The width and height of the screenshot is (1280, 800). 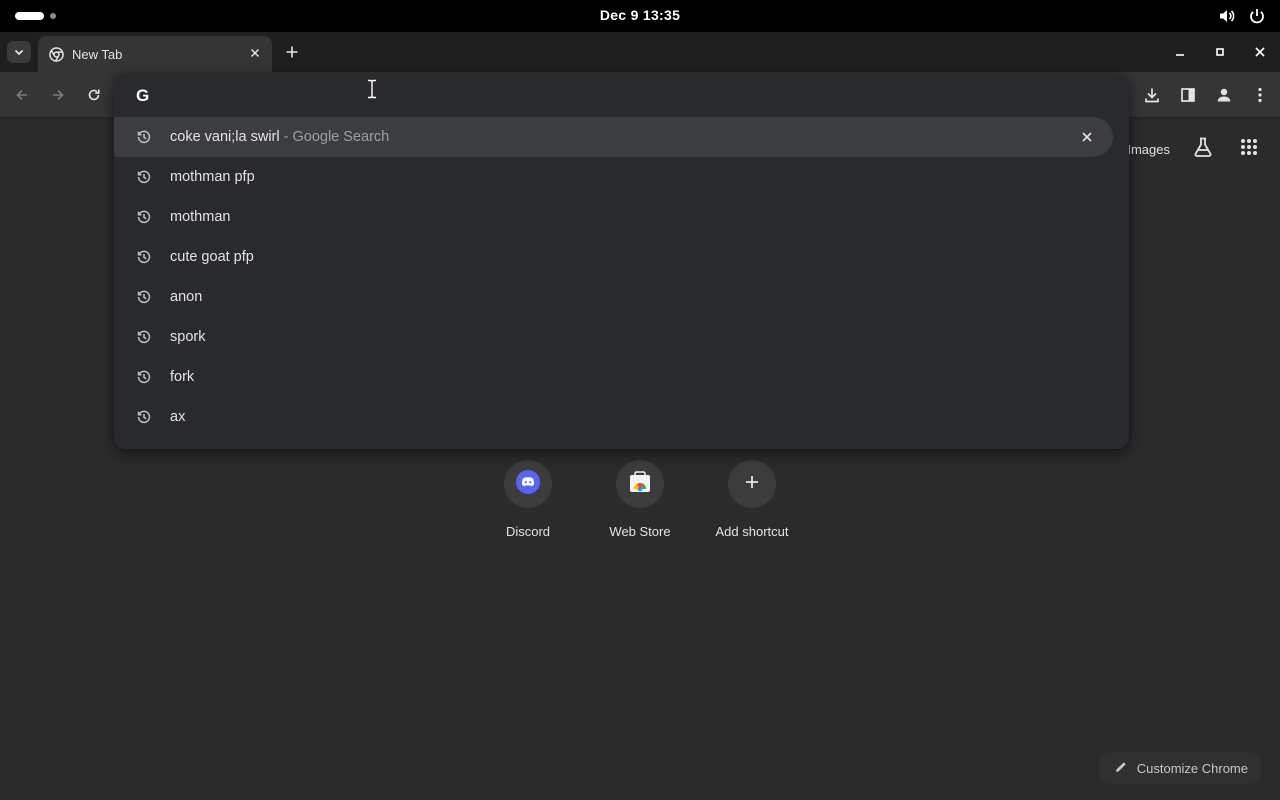 What do you see at coordinates (200, 217) in the screenshot?
I see `suggestion-text: mothman` at bounding box center [200, 217].